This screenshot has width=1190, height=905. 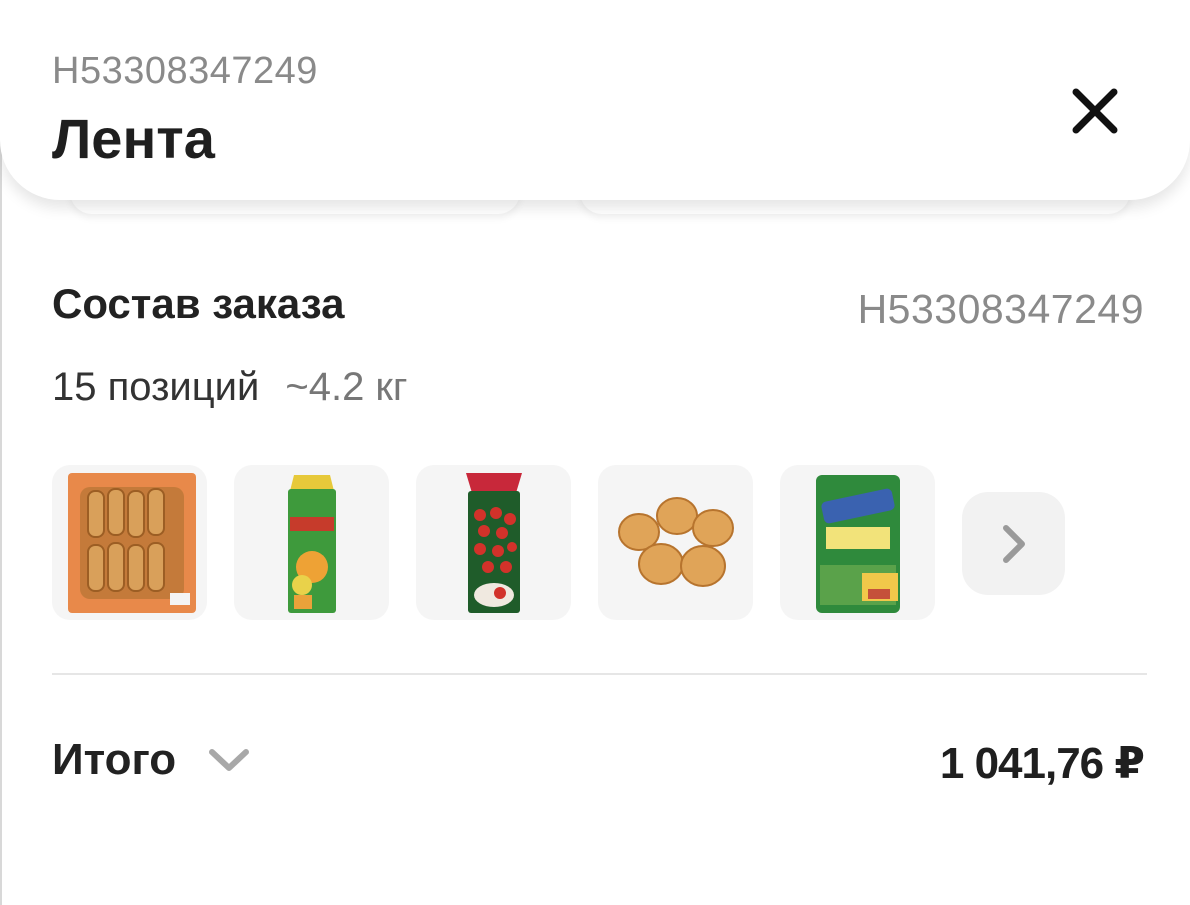 I want to click on cherry-tomatoes-image, so click(x=493, y=542).